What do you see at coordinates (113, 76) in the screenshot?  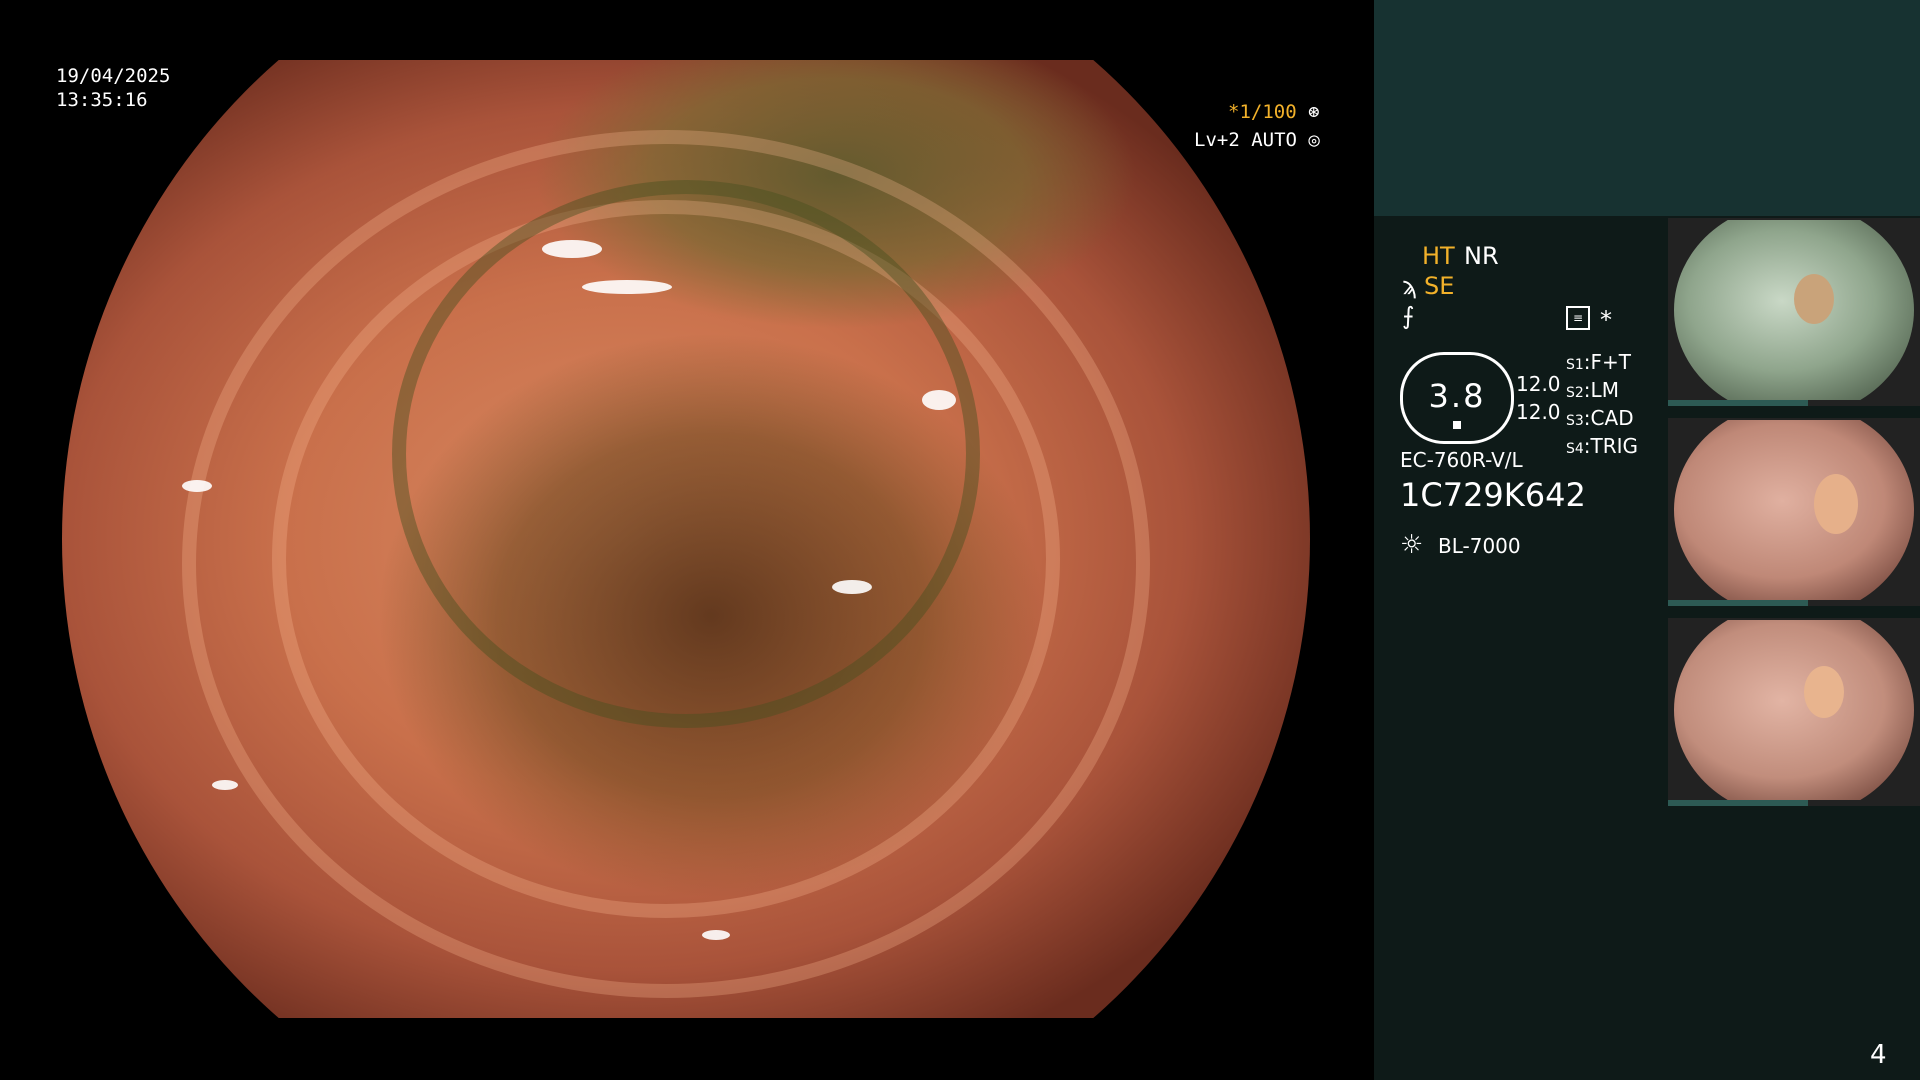 I see `date-label: 19/04/2025` at bounding box center [113, 76].